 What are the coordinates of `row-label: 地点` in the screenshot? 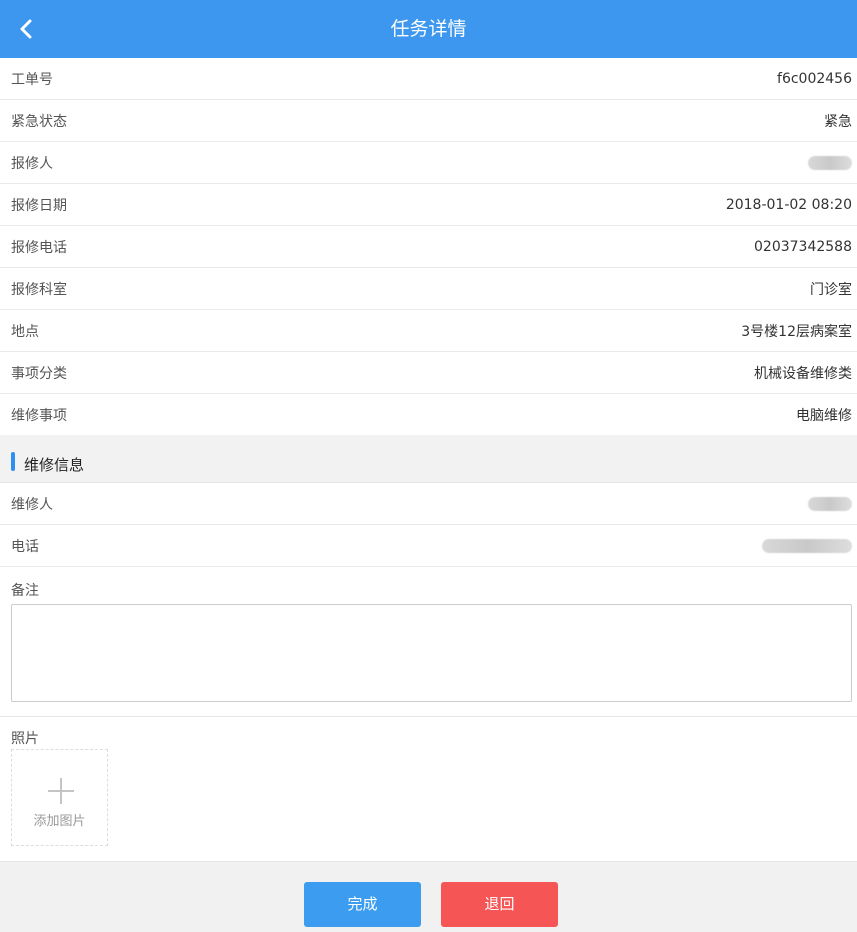 It's located at (25, 331).